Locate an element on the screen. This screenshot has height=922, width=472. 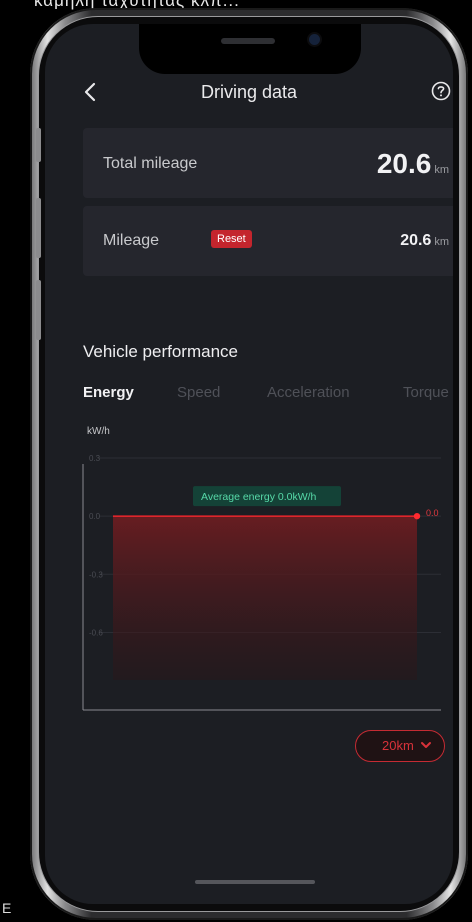
range-selector: 20km is located at coordinates (400, 746).